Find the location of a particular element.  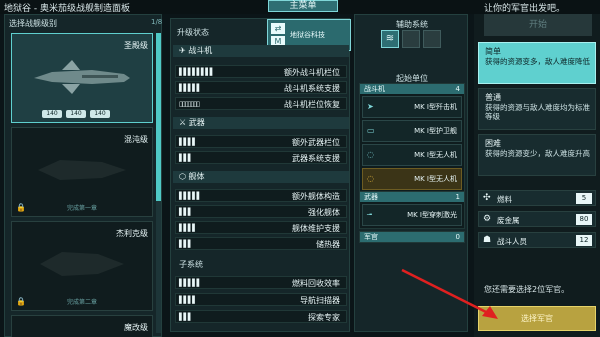

ship-unlock-condition: 完成第一章 is located at coordinates (81, 208).